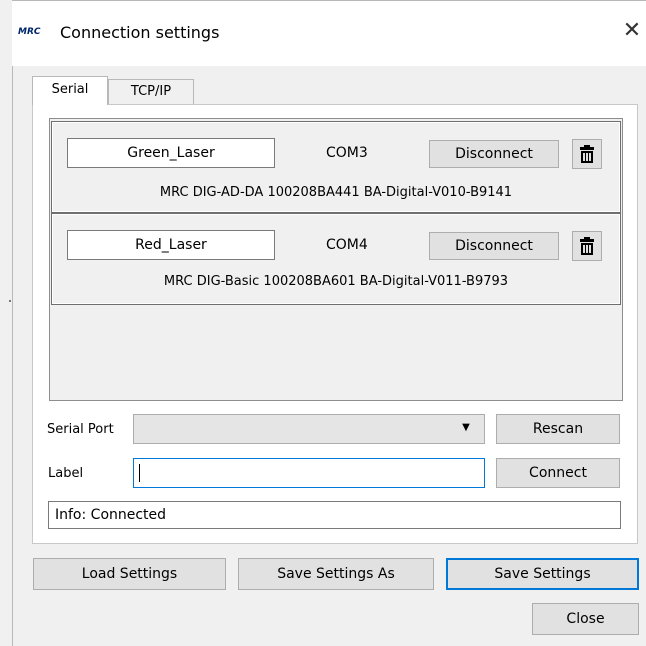 The height and width of the screenshot is (646, 646). What do you see at coordinates (466, 428) in the screenshot?
I see `chevron-down-icon: ▼` at bounding box center [466, 428].